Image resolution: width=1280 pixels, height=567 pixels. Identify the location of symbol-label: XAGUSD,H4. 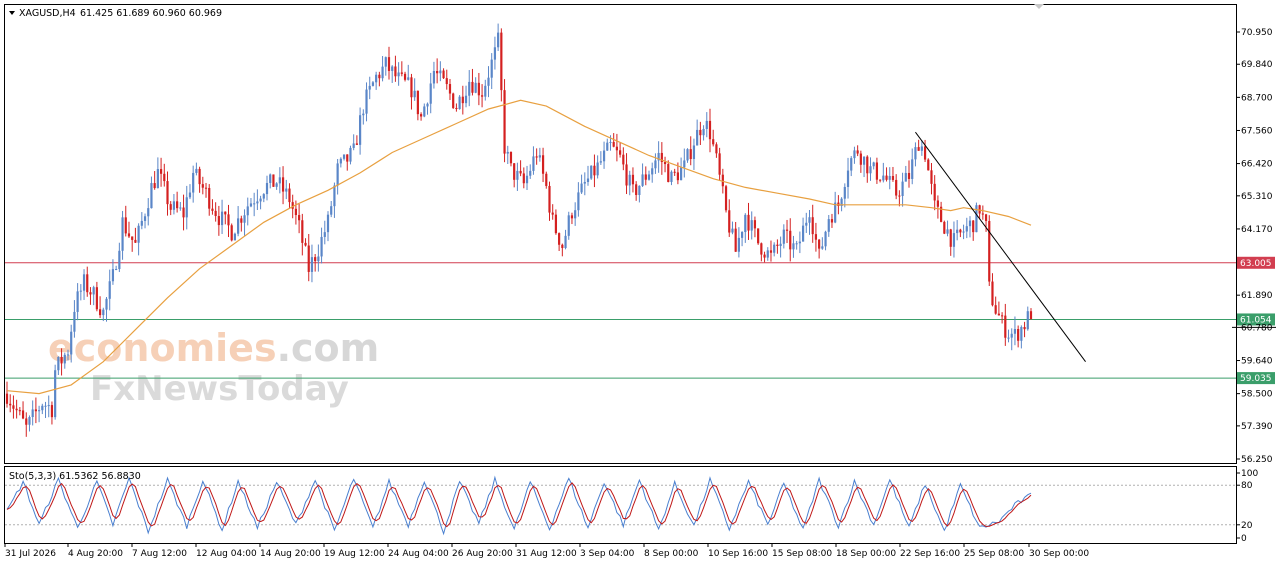
(47, 13).